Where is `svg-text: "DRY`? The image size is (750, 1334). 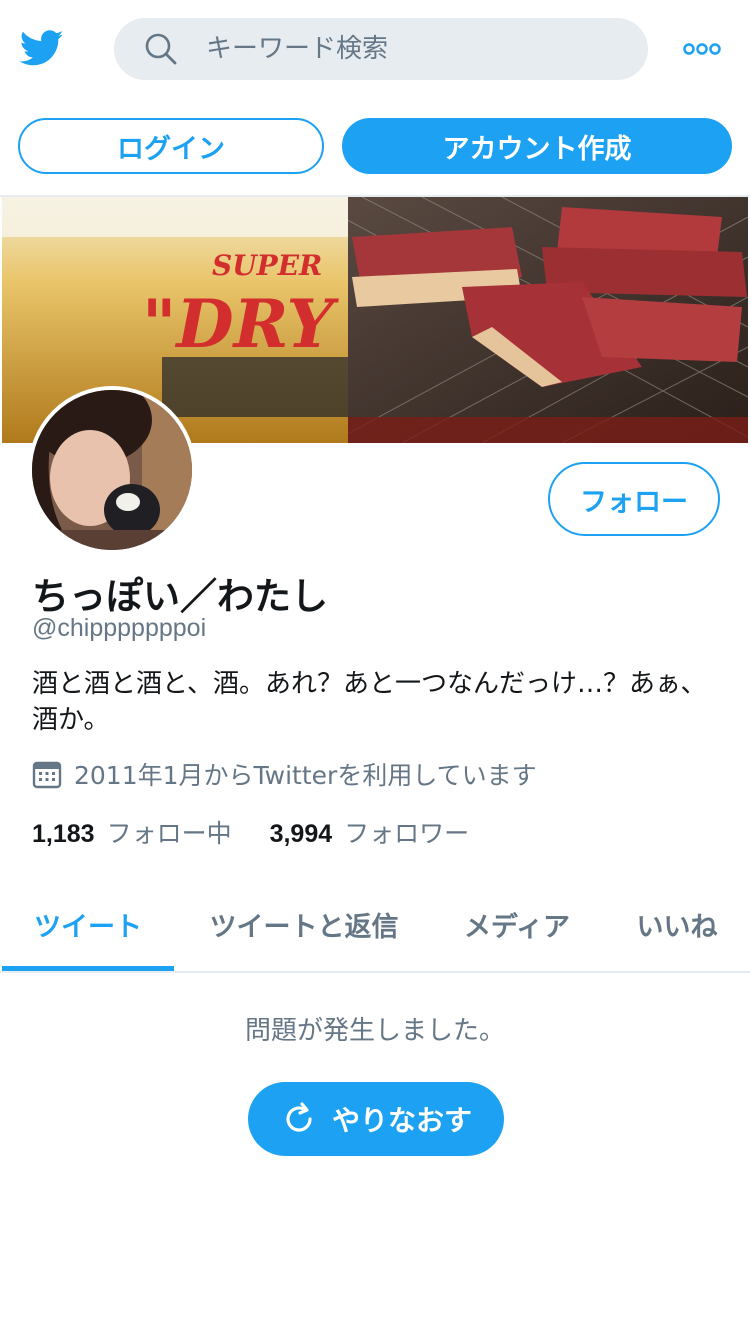
svg-text: "DRY is located at coordinates (240, 324).